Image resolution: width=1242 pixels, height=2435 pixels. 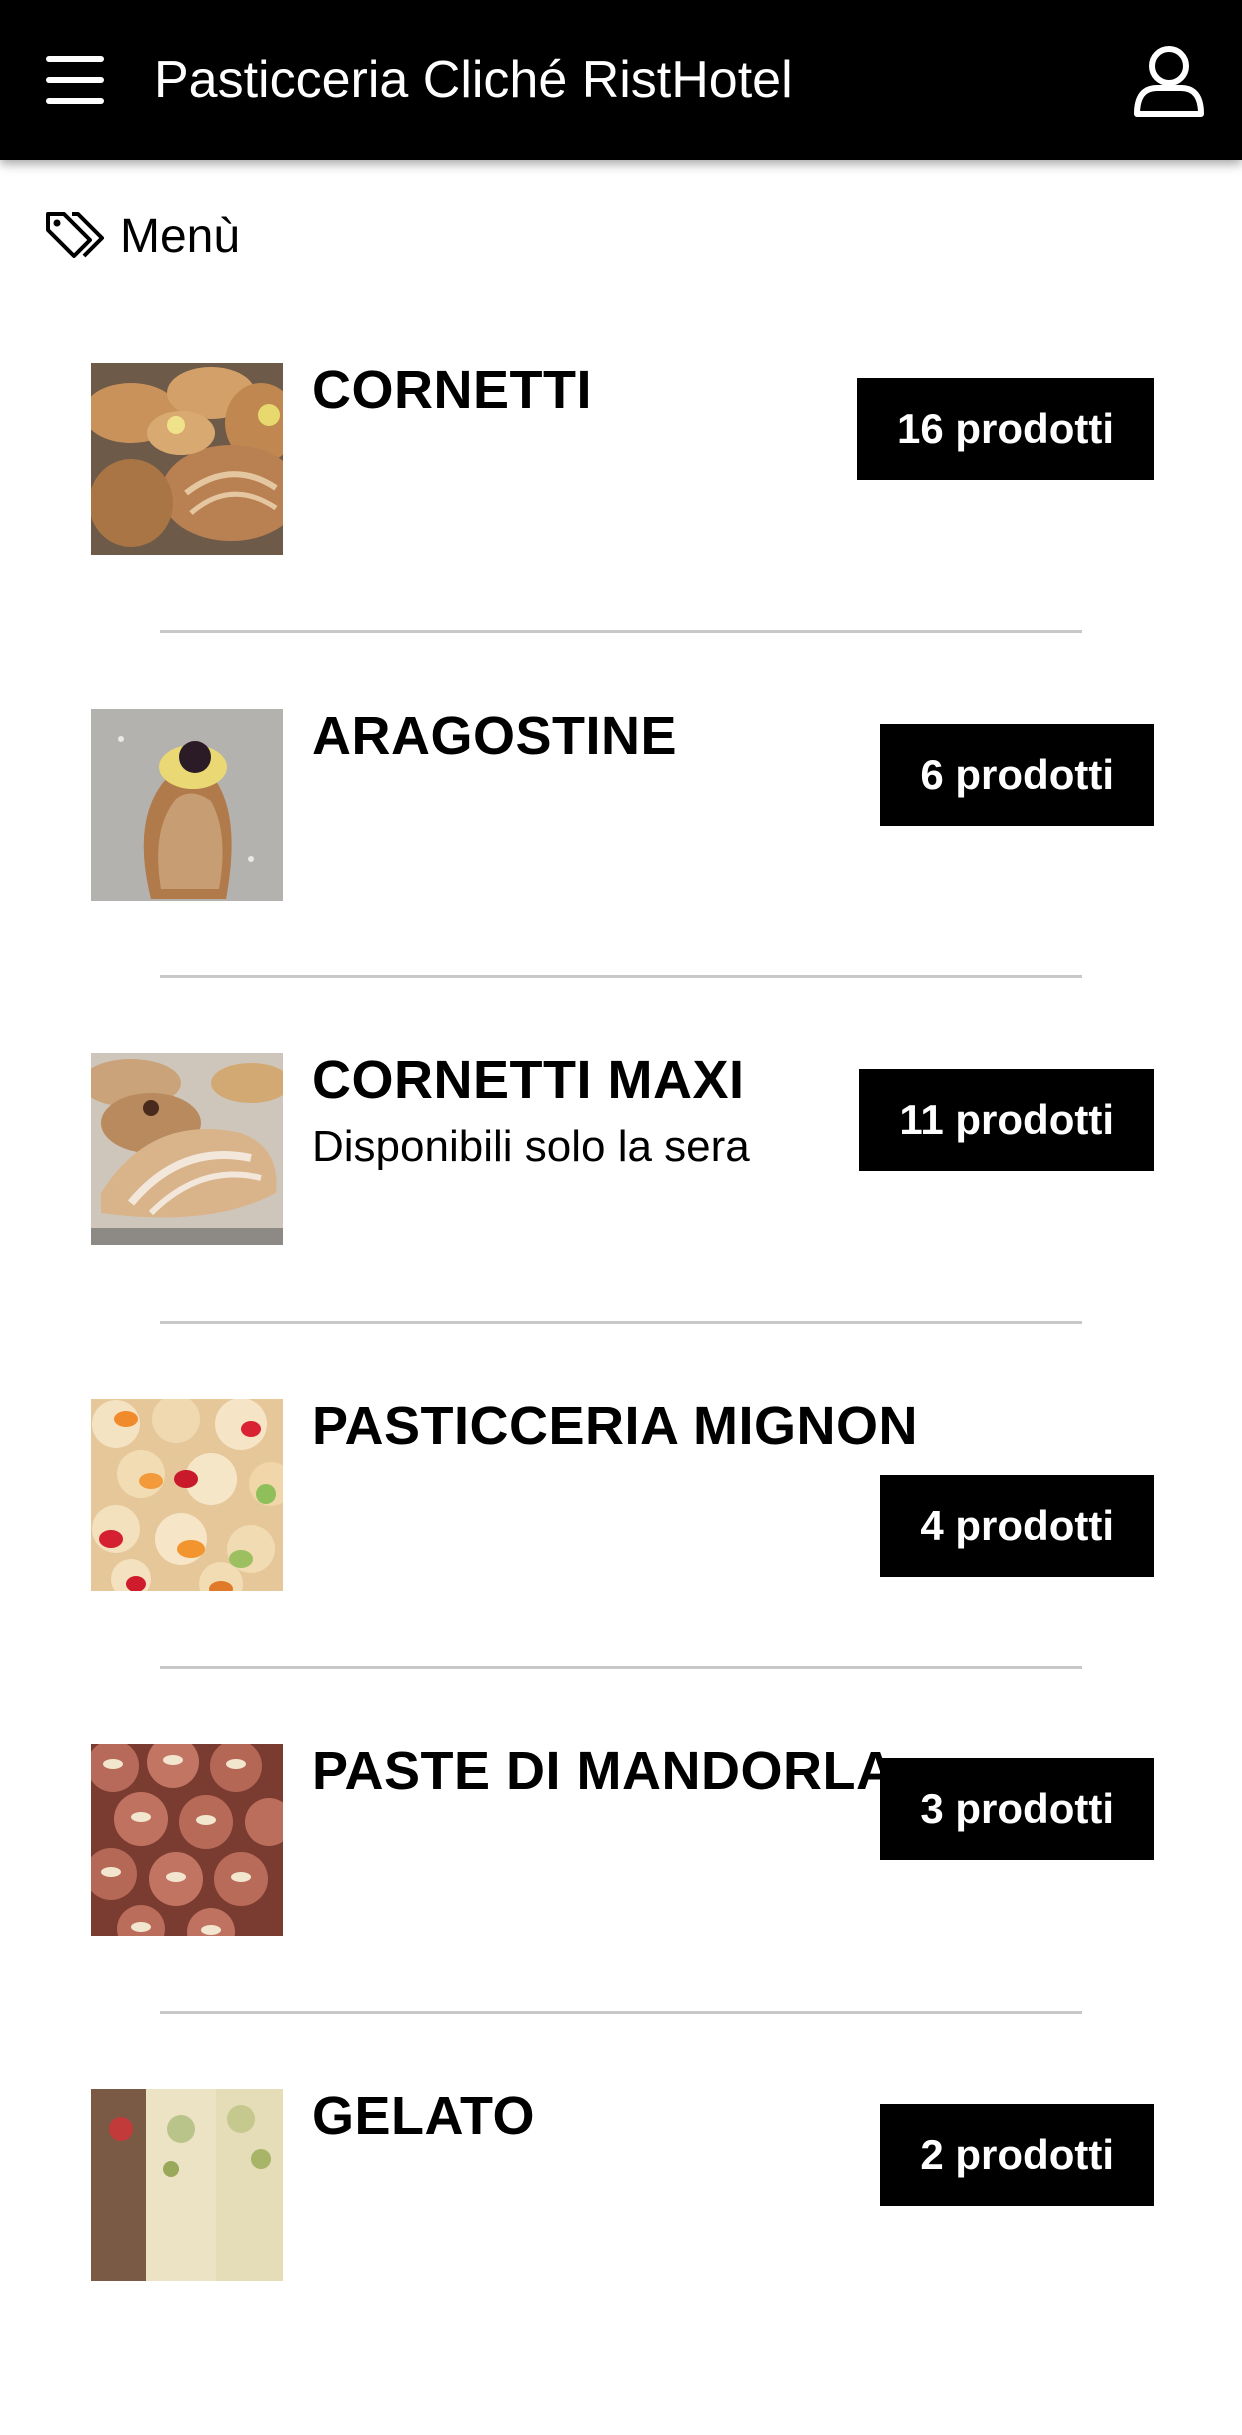 I want to click on cornetti-maxi-photo, so click(x=187, y=1149).